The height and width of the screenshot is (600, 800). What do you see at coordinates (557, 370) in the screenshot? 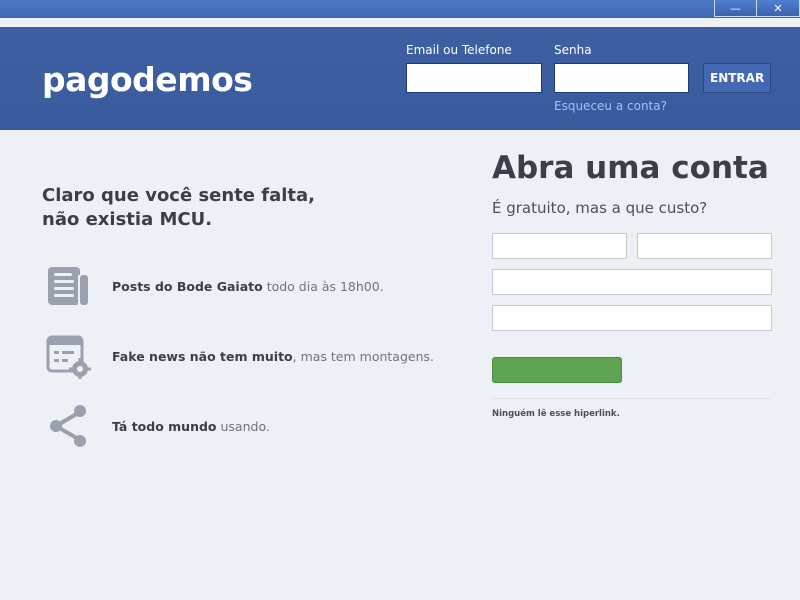
I see `signup-button` at bounding box center [557, 370].